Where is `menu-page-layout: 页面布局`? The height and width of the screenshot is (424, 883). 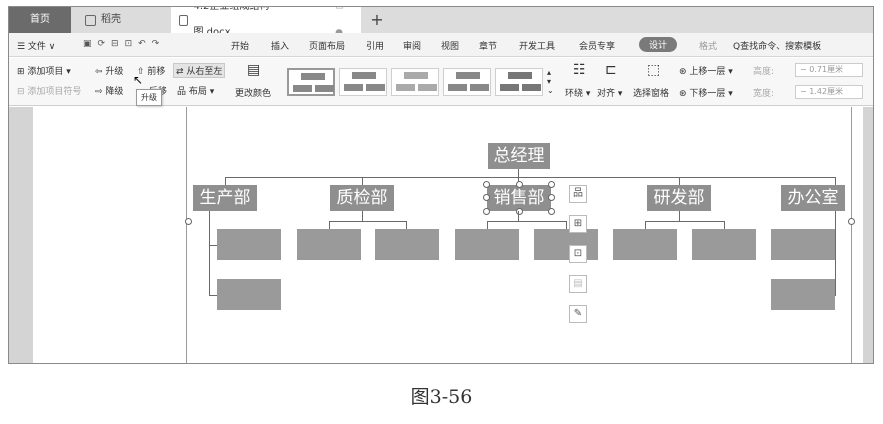
menu-page-layout: 页面布局 is located at coordinates (327, 45).